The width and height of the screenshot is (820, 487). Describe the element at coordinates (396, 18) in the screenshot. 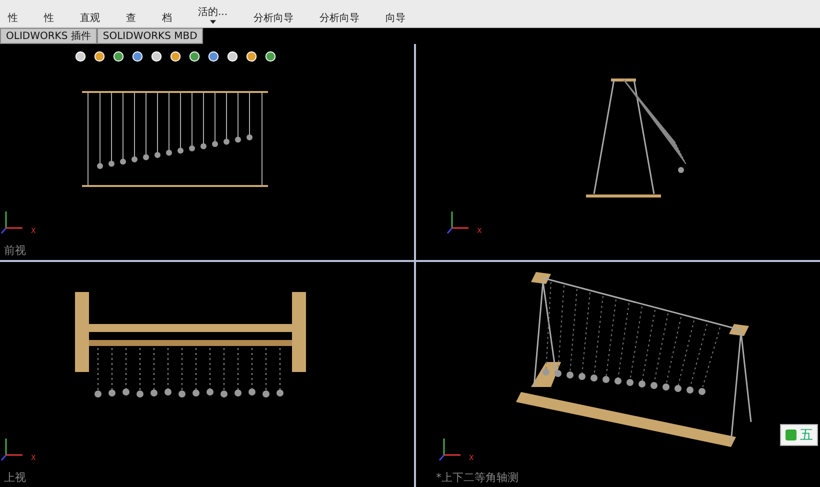

I see `ribbon-button: 向导` at that location.